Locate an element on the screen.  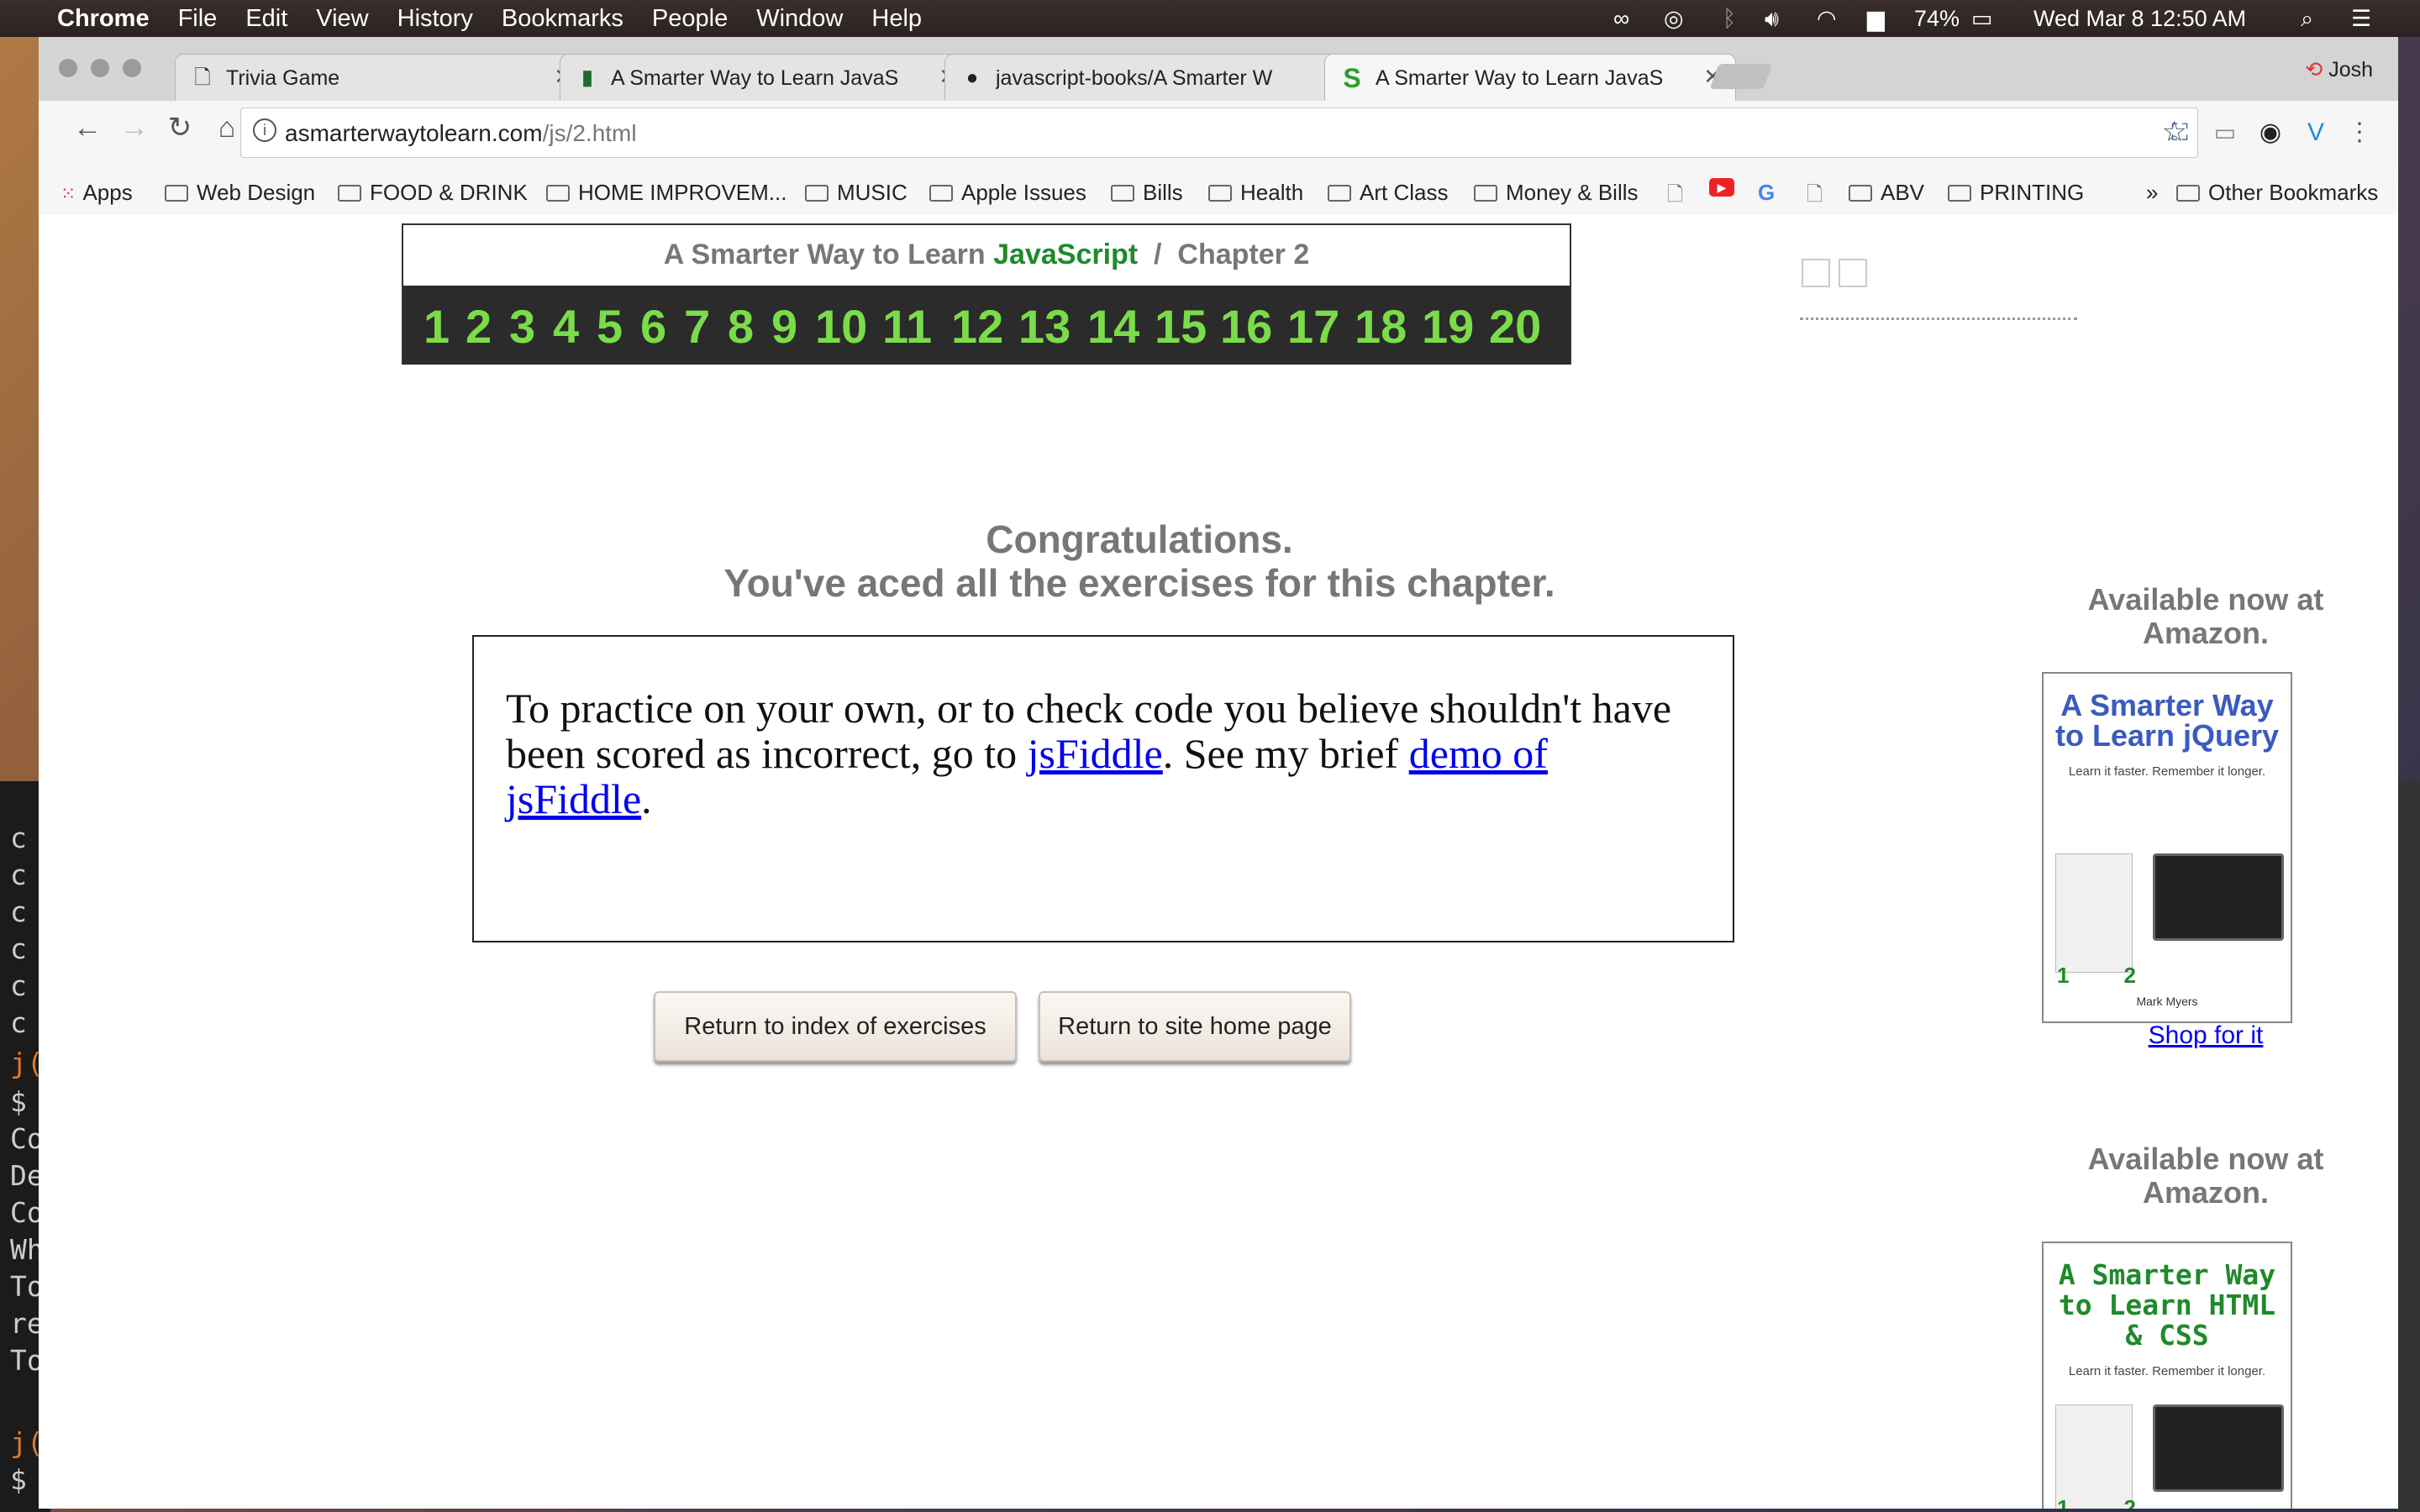
extension-cast-icon: ▭ is located at coordinates (2225, 132).